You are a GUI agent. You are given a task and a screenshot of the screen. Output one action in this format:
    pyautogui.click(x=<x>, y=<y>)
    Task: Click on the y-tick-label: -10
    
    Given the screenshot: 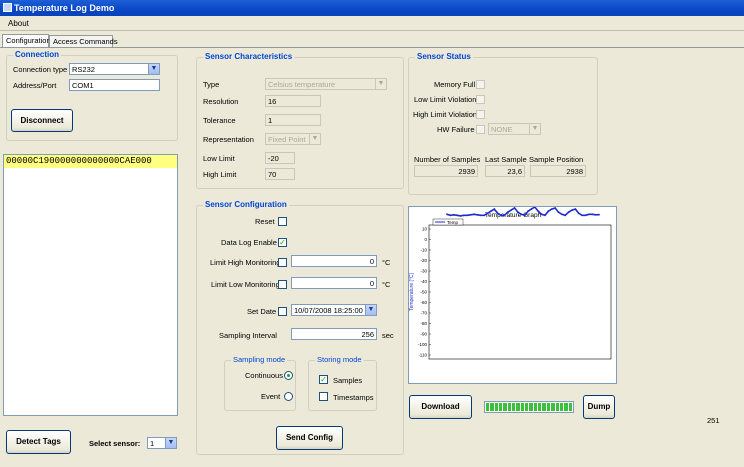 What is the action you would take?
    pyautogui.click(x=423, y=250)
    